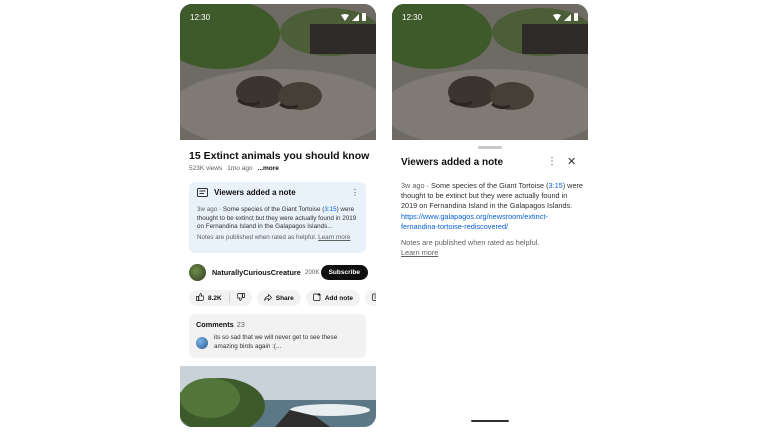 Image resolution: width=768 pixels, height=432 pixels. What do you see at coordinates (490, 147) in the screenshot?
I see `drag-handle` at bounding box center [490, 147].